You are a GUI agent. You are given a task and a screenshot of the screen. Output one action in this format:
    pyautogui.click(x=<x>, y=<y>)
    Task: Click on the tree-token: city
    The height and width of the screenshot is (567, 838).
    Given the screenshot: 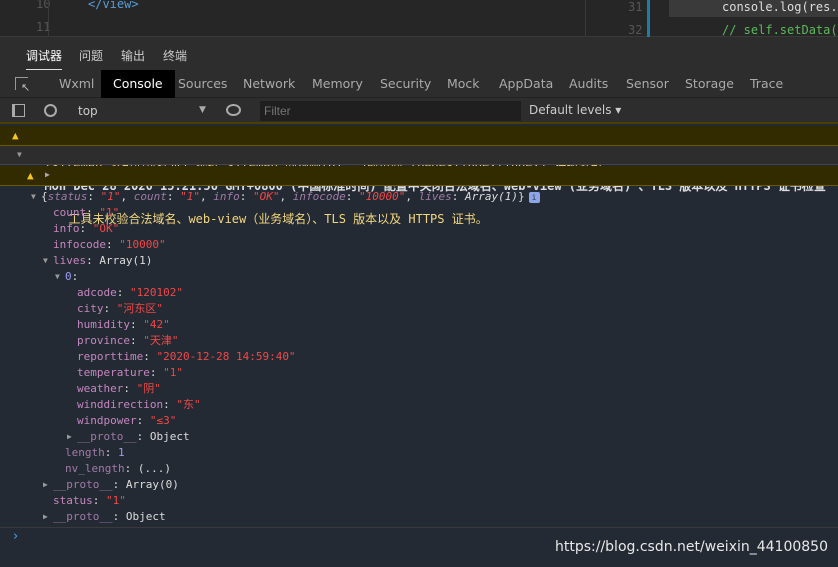 What is the action you would take?
    pyautogui.click(x=90, y=308)
    